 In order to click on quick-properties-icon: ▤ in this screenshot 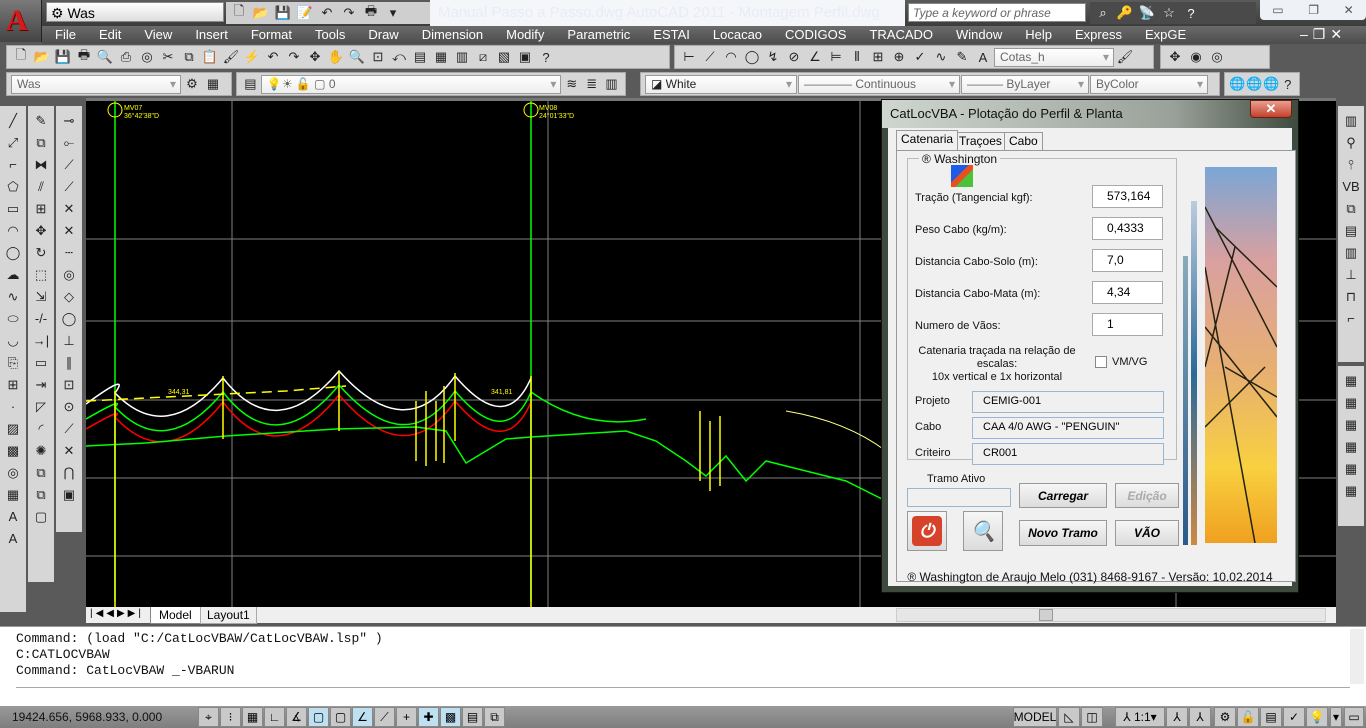, I will do `click(472, 717)`.